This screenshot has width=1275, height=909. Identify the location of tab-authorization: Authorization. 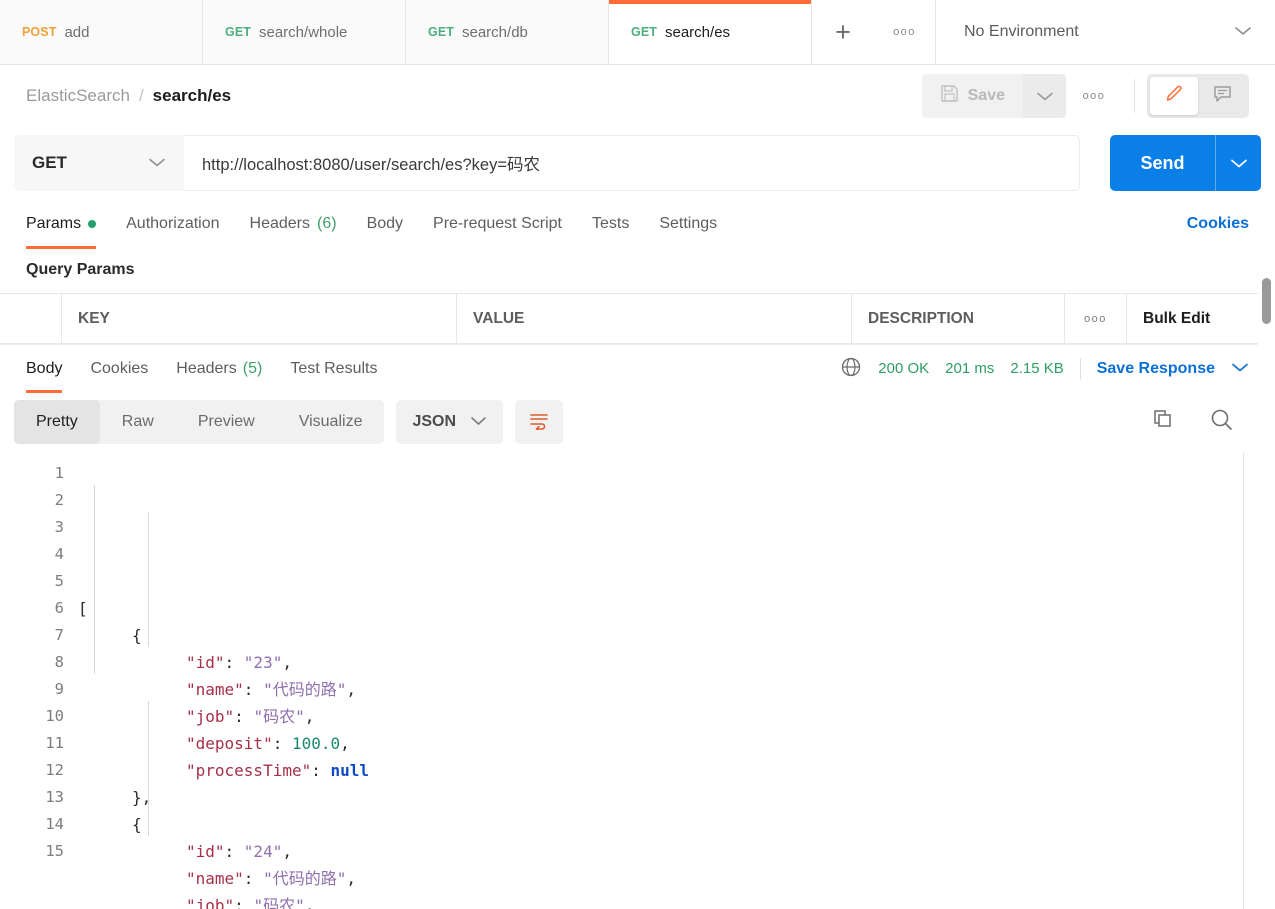
(172, 224).